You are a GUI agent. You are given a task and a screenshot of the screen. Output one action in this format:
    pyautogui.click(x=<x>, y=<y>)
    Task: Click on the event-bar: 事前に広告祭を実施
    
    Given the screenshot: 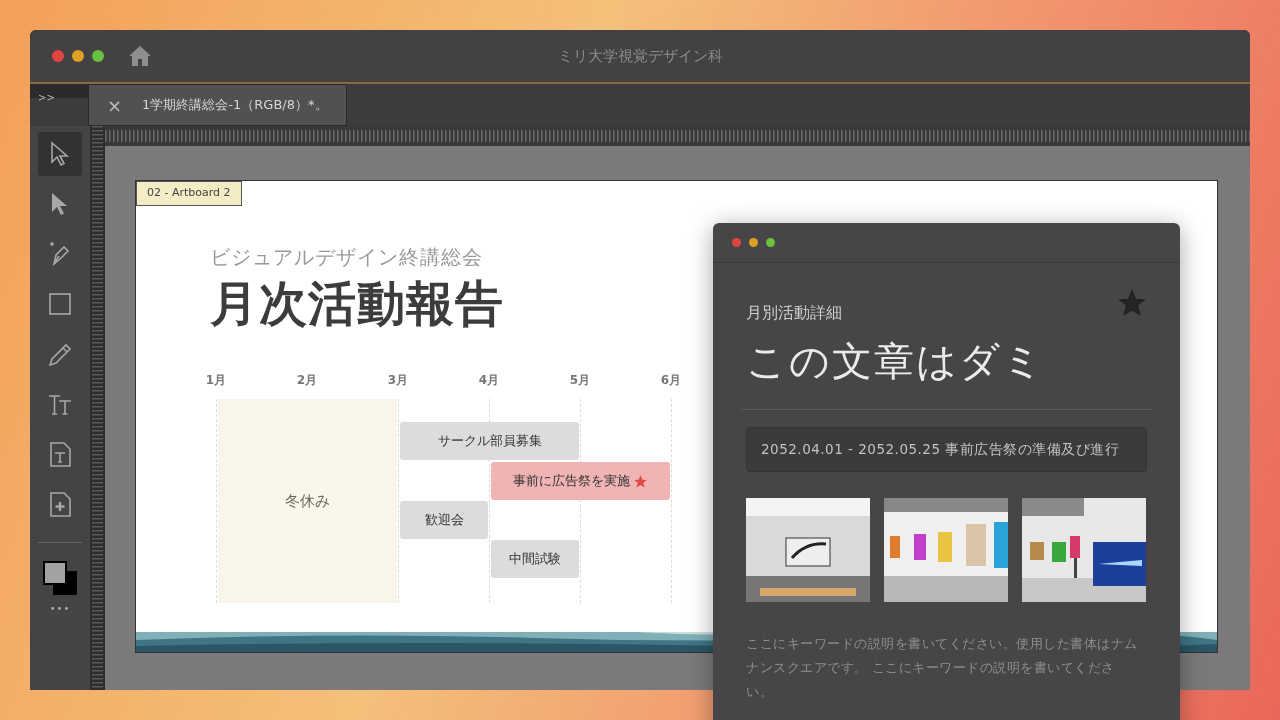 What is the action you would take?
    pyautogui.click(x=580, y=481)
    